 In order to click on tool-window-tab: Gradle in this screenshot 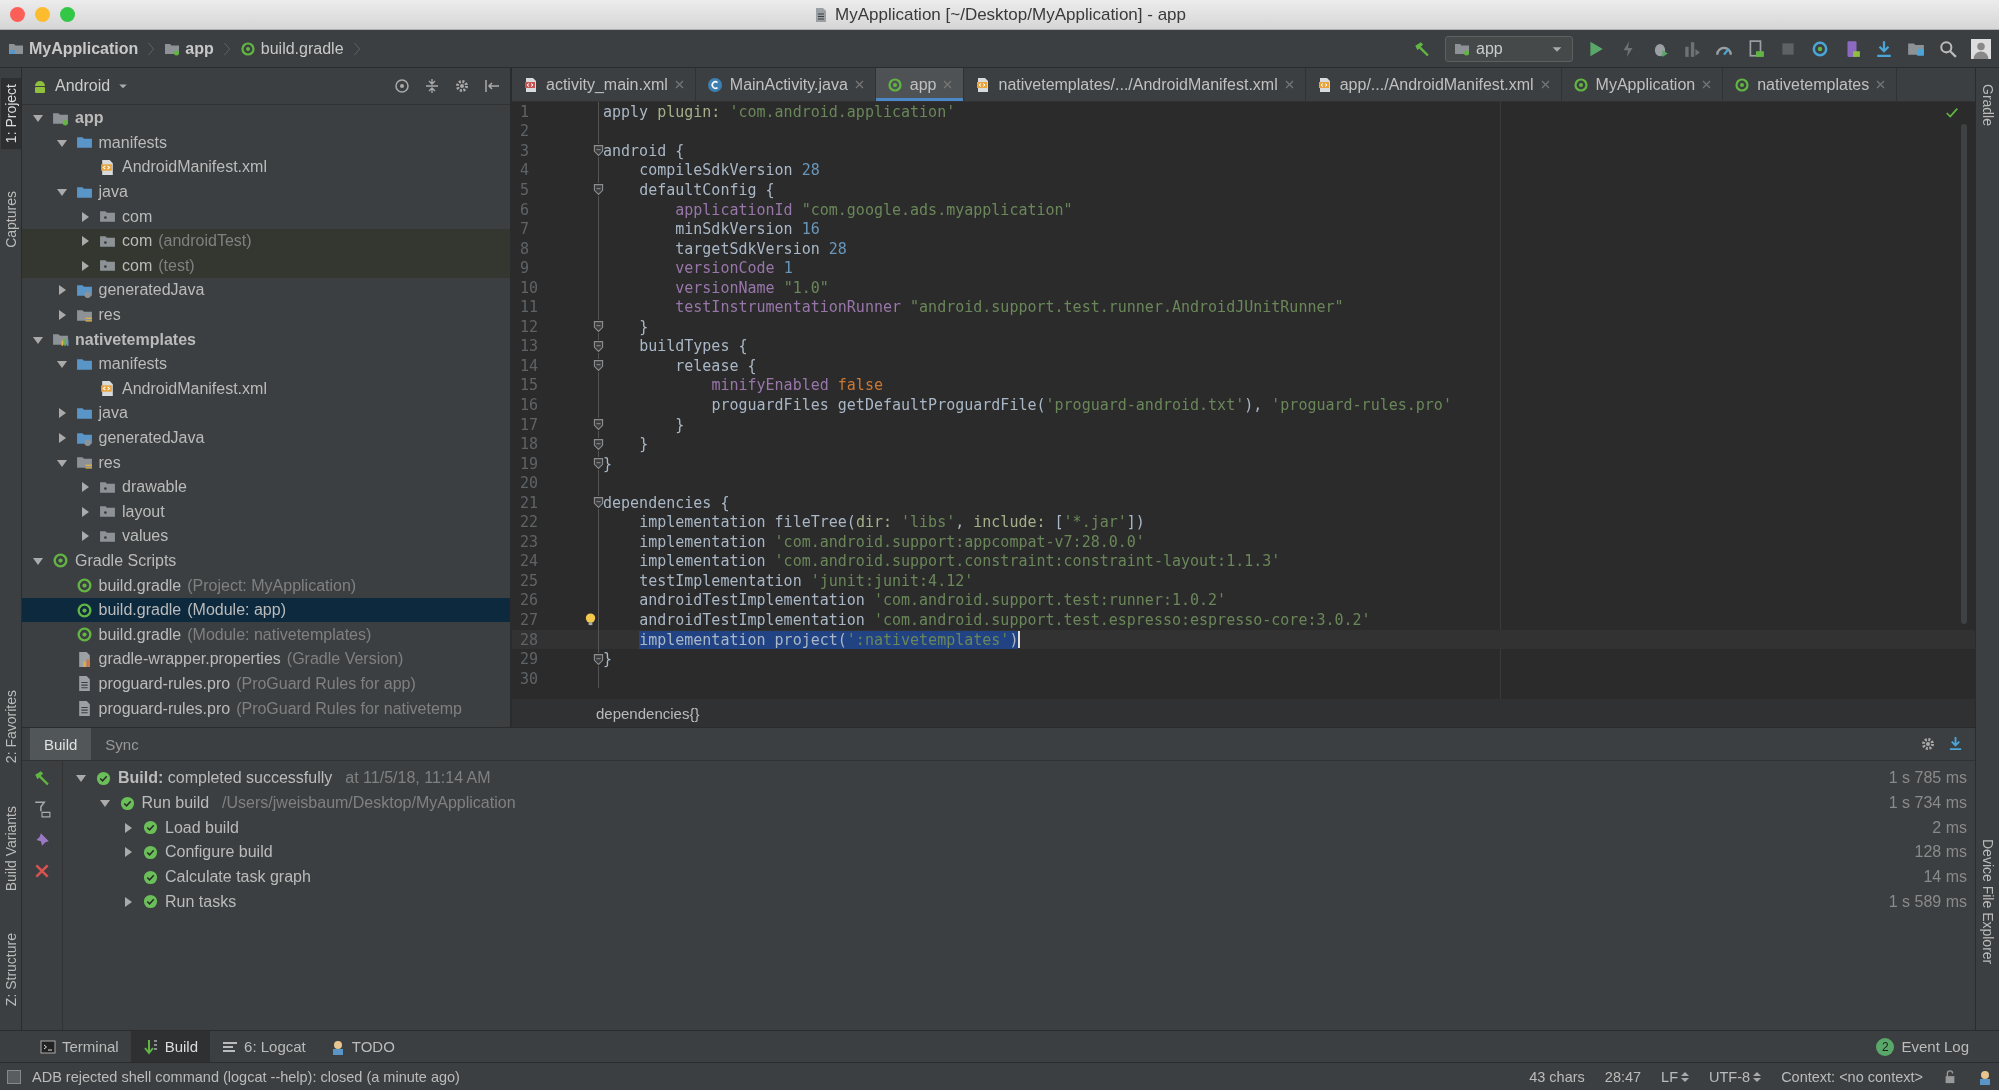, I will do `click(1987, 105)`.